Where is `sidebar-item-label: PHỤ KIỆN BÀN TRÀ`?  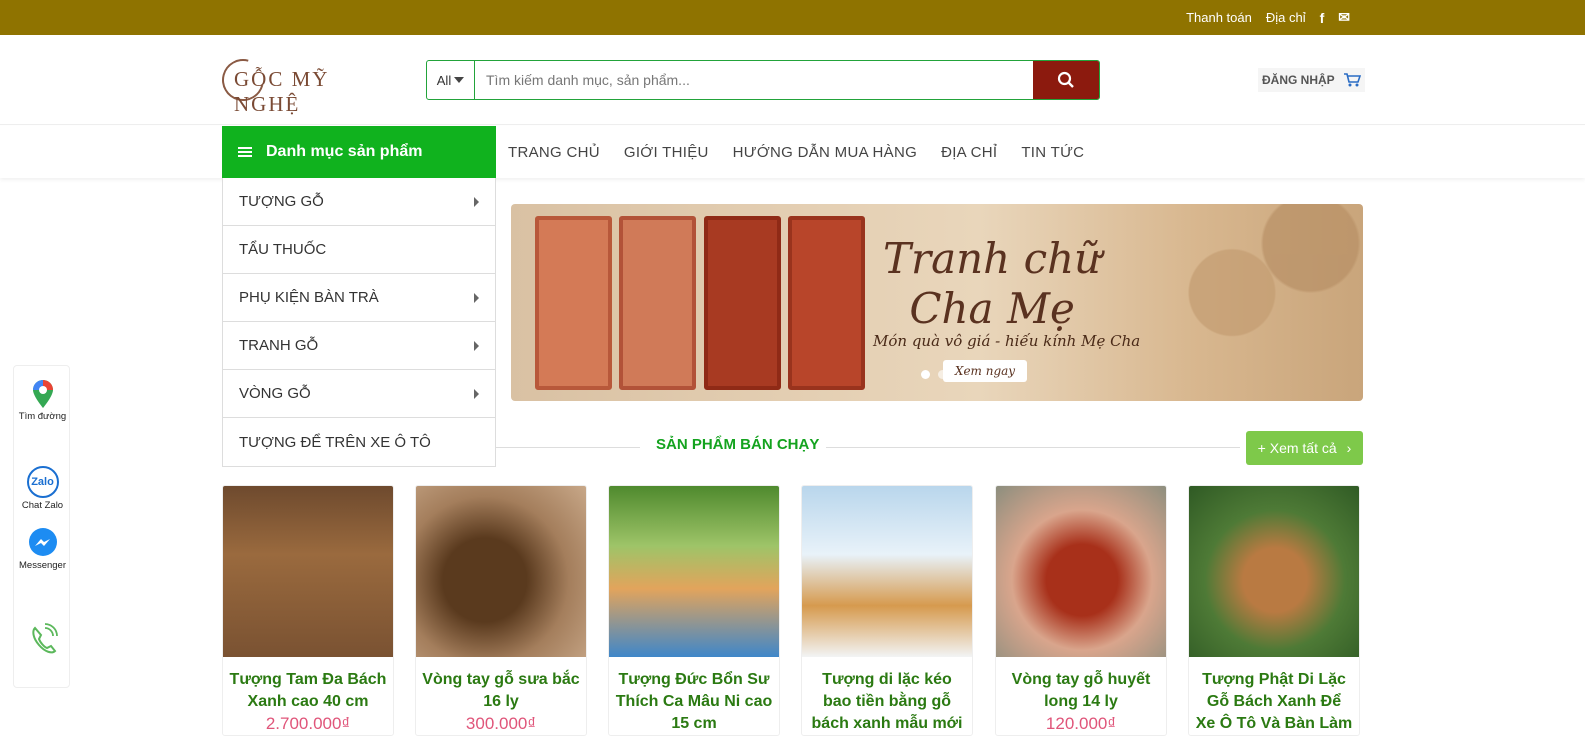 sidebar-item-label: PHỤ KIỆN BÀN TRÀ is located at coordinates (309, 297).